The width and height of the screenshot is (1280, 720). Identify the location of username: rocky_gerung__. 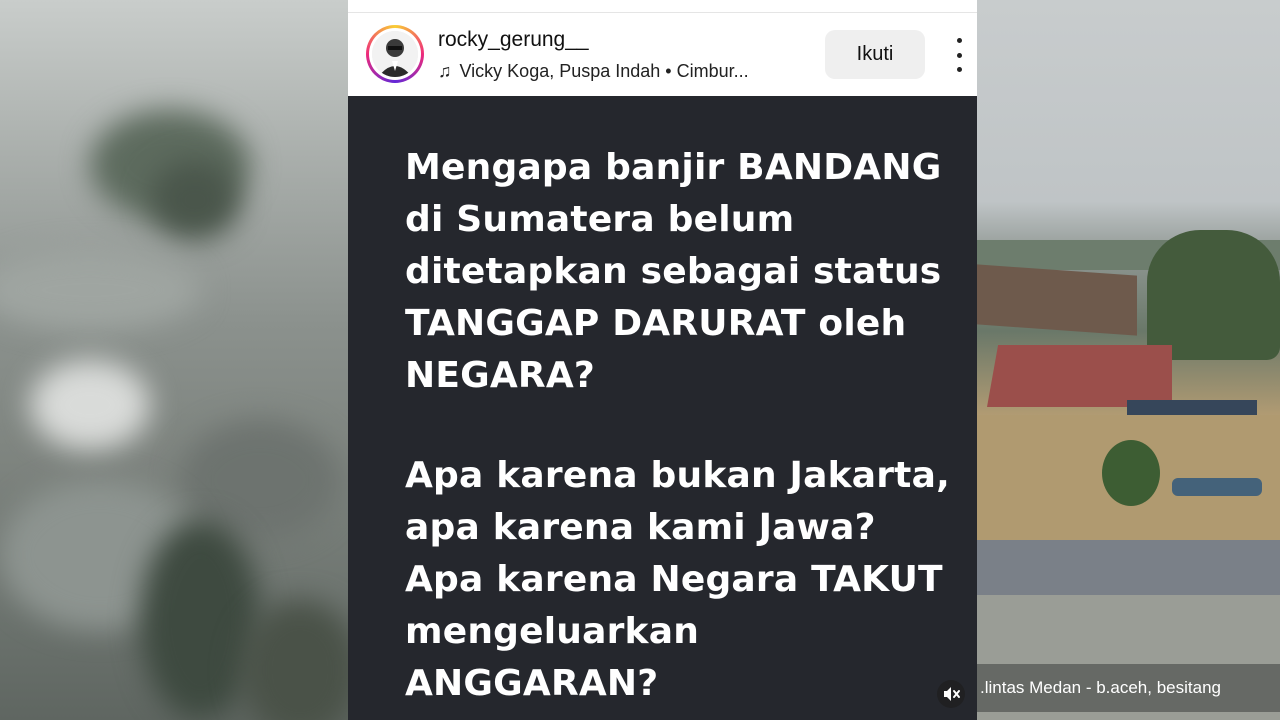
(513, 40).